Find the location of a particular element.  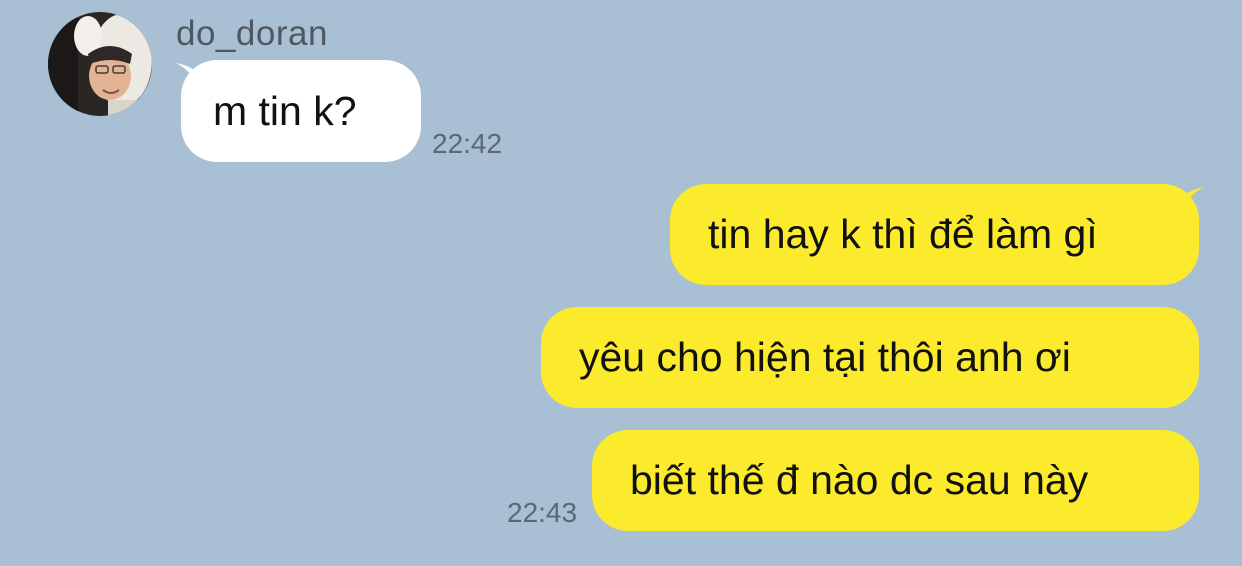

contact-avatar is located at coordinates (100, 64).